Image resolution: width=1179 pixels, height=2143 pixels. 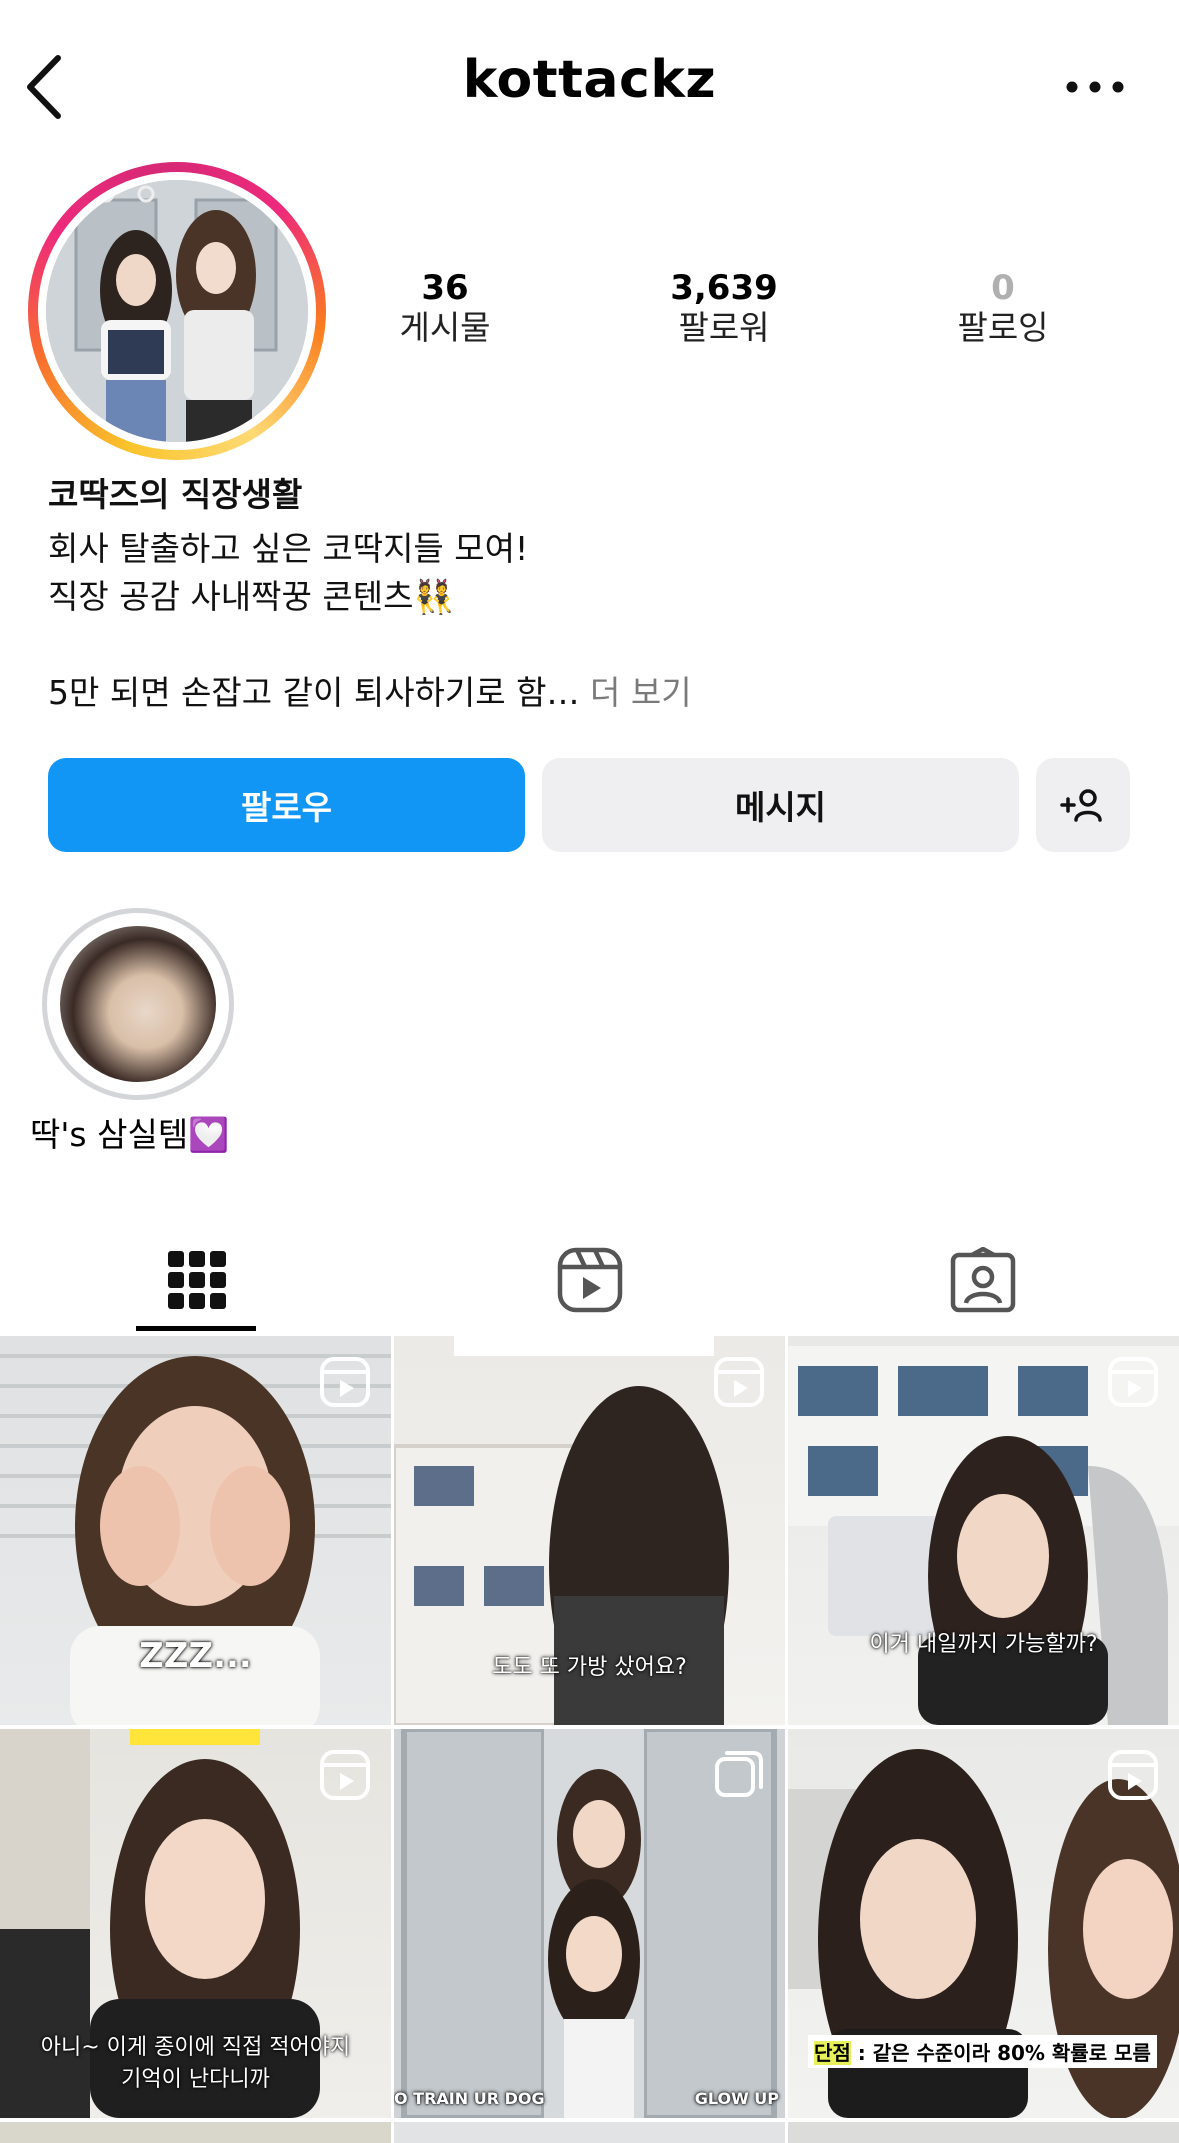 What do you see at coordinates (288, 548) in the screenshot?
I see `bio-line: 회사 탈출하고 싶은 코딱지들 모여!` at bounding box center [288, 548].